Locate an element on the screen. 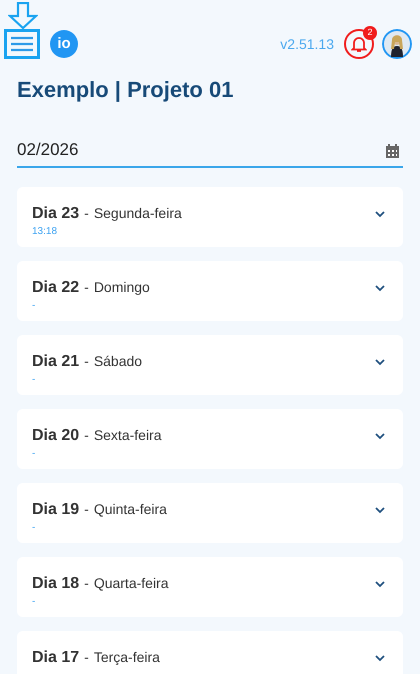 This screenshot has height=674, width=420. weekday-label: Quinta-feira is located at coordinates (130, 509).